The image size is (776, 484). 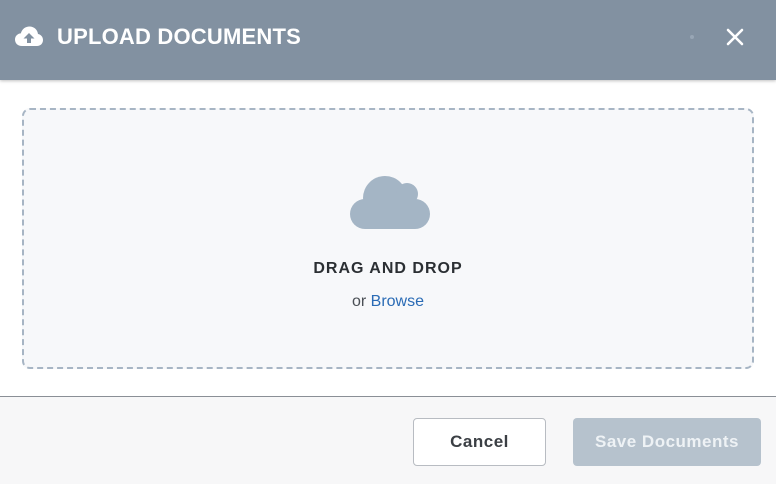 What do you see at coordinates (390, 202) in the screenshot?
I see `cloud-icon` at bounding box center [390, 202].